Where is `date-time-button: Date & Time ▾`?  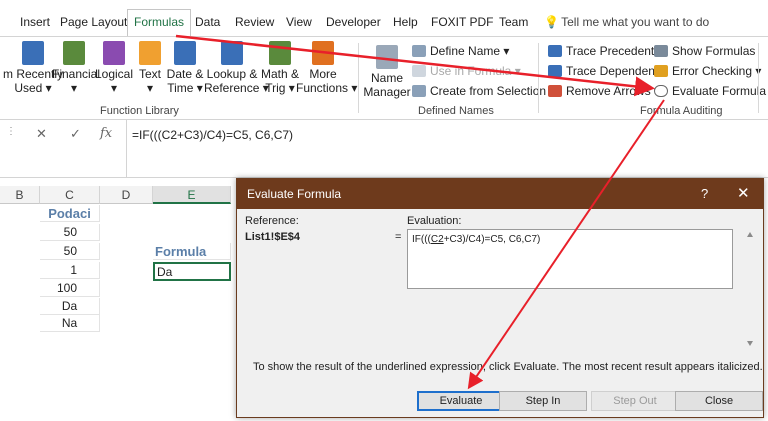 date-time-button: Date & Time ▾ is located at coordinates (185, 68).